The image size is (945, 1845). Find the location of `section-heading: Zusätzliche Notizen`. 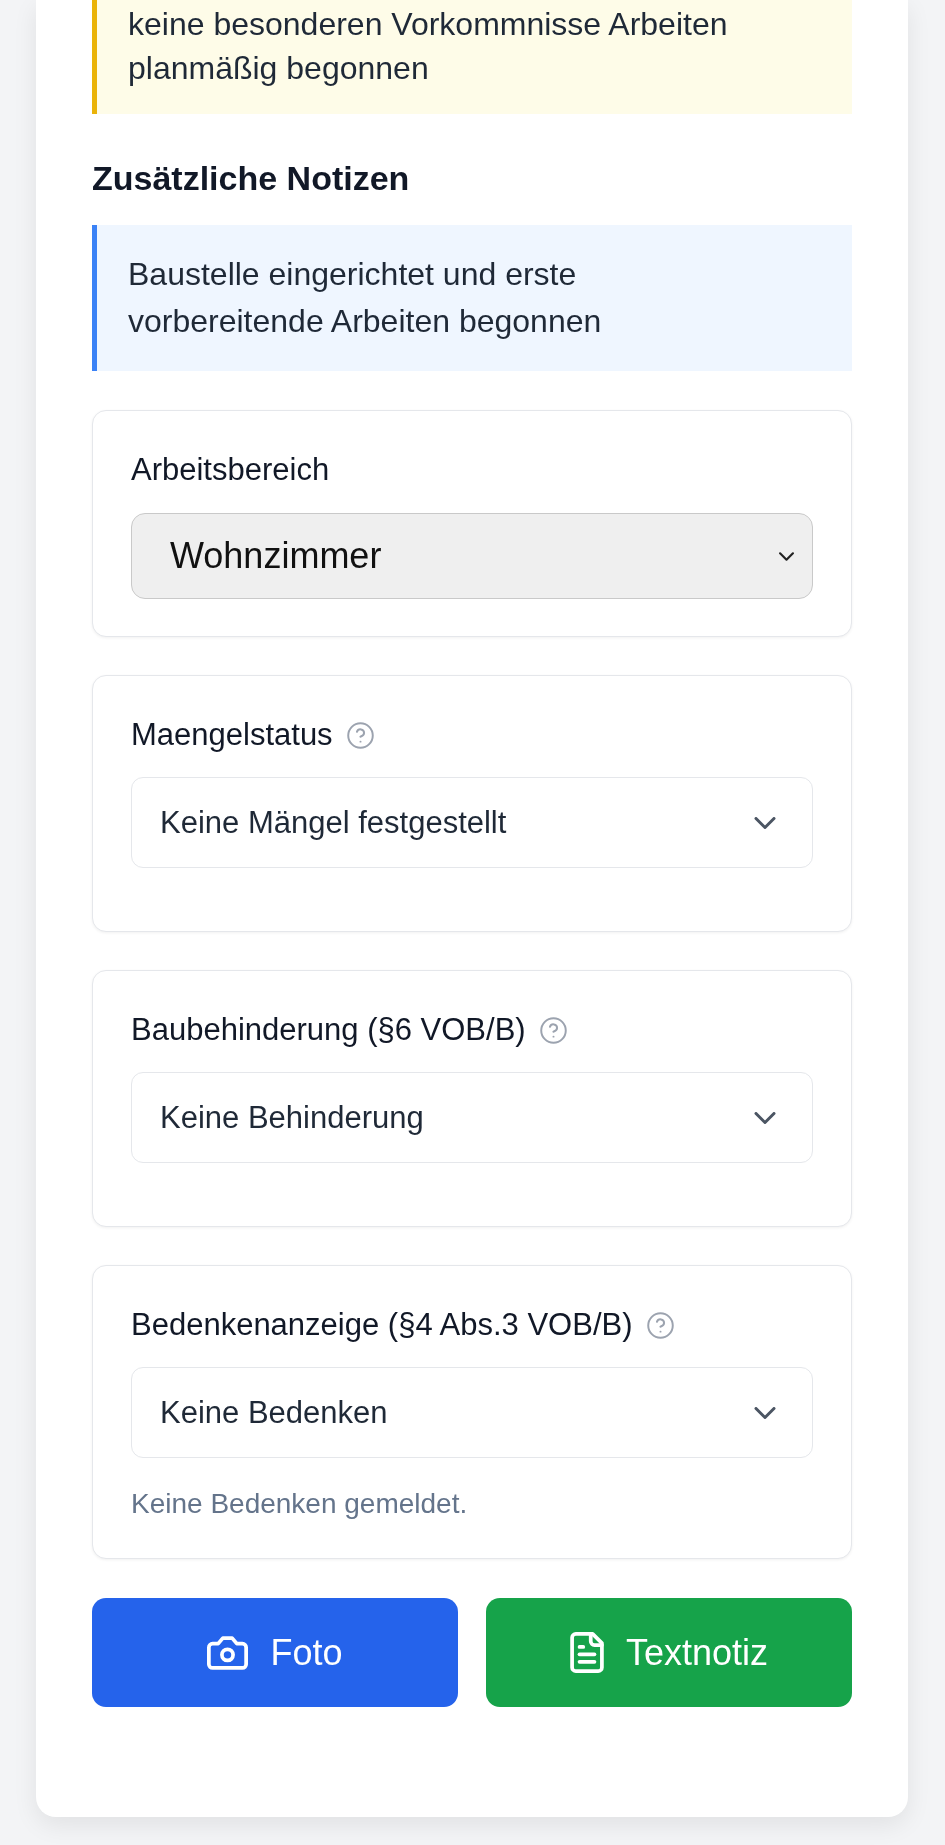

section-heading: Zusätzliche Notizen is located at coordinates (251, 178).